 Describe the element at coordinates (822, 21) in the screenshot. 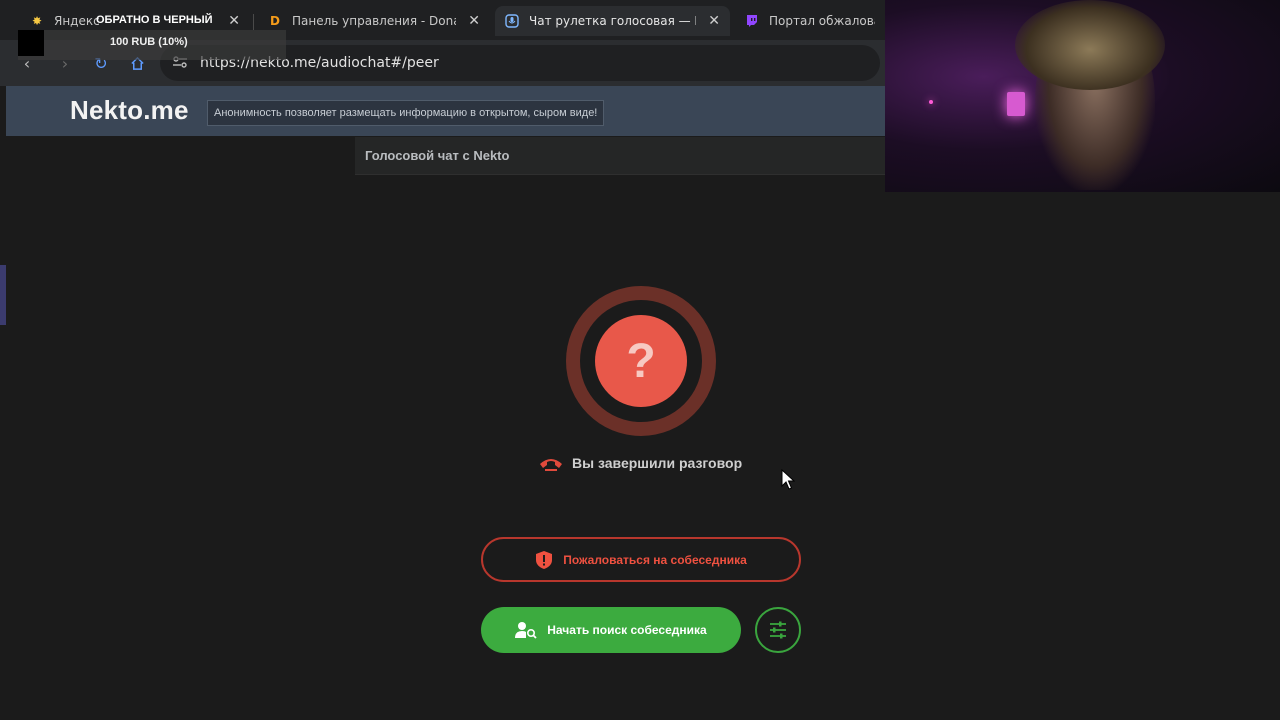

I see `tab-label: Портал обжалования` at that location.